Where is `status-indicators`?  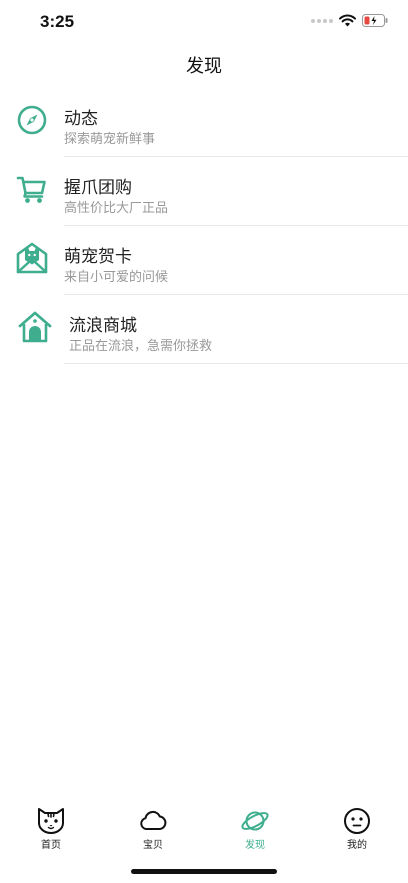 status-indicators is located at coordinates (349, 20).